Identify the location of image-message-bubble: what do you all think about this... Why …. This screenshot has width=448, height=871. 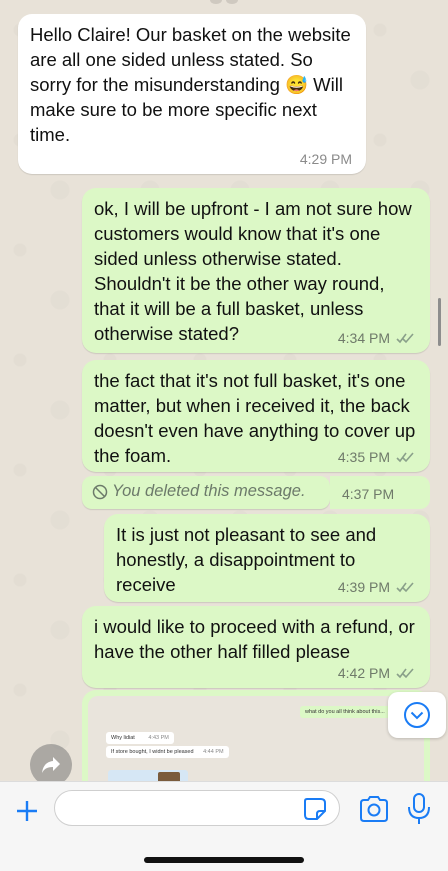
(256, 740).